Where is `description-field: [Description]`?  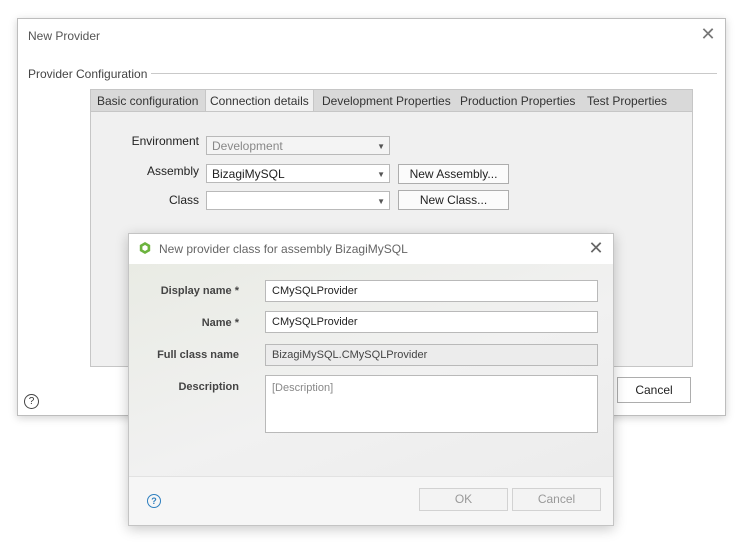
description-field: [Description] is located at coordinates (431, 404).